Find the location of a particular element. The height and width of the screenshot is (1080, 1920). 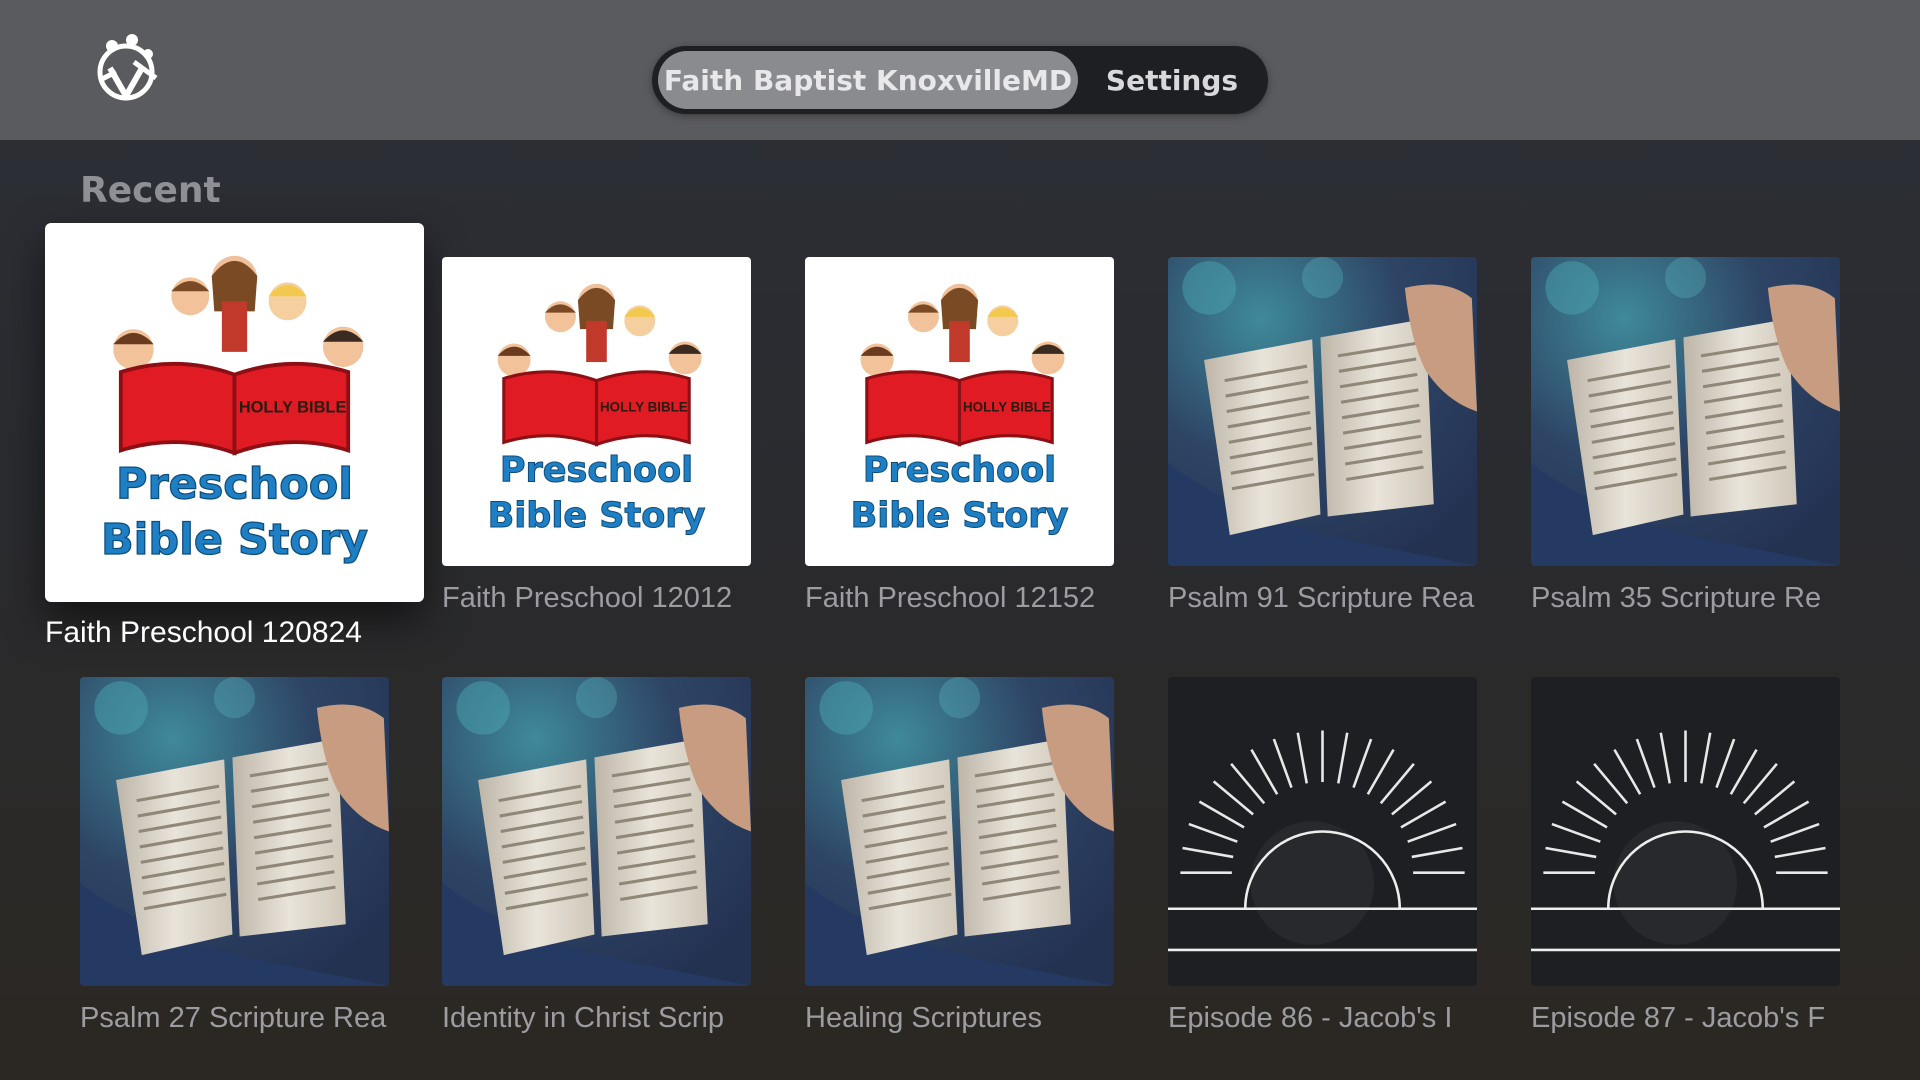

media-tile-title: Healing Scriptures is located at coordinates (923, 1018).